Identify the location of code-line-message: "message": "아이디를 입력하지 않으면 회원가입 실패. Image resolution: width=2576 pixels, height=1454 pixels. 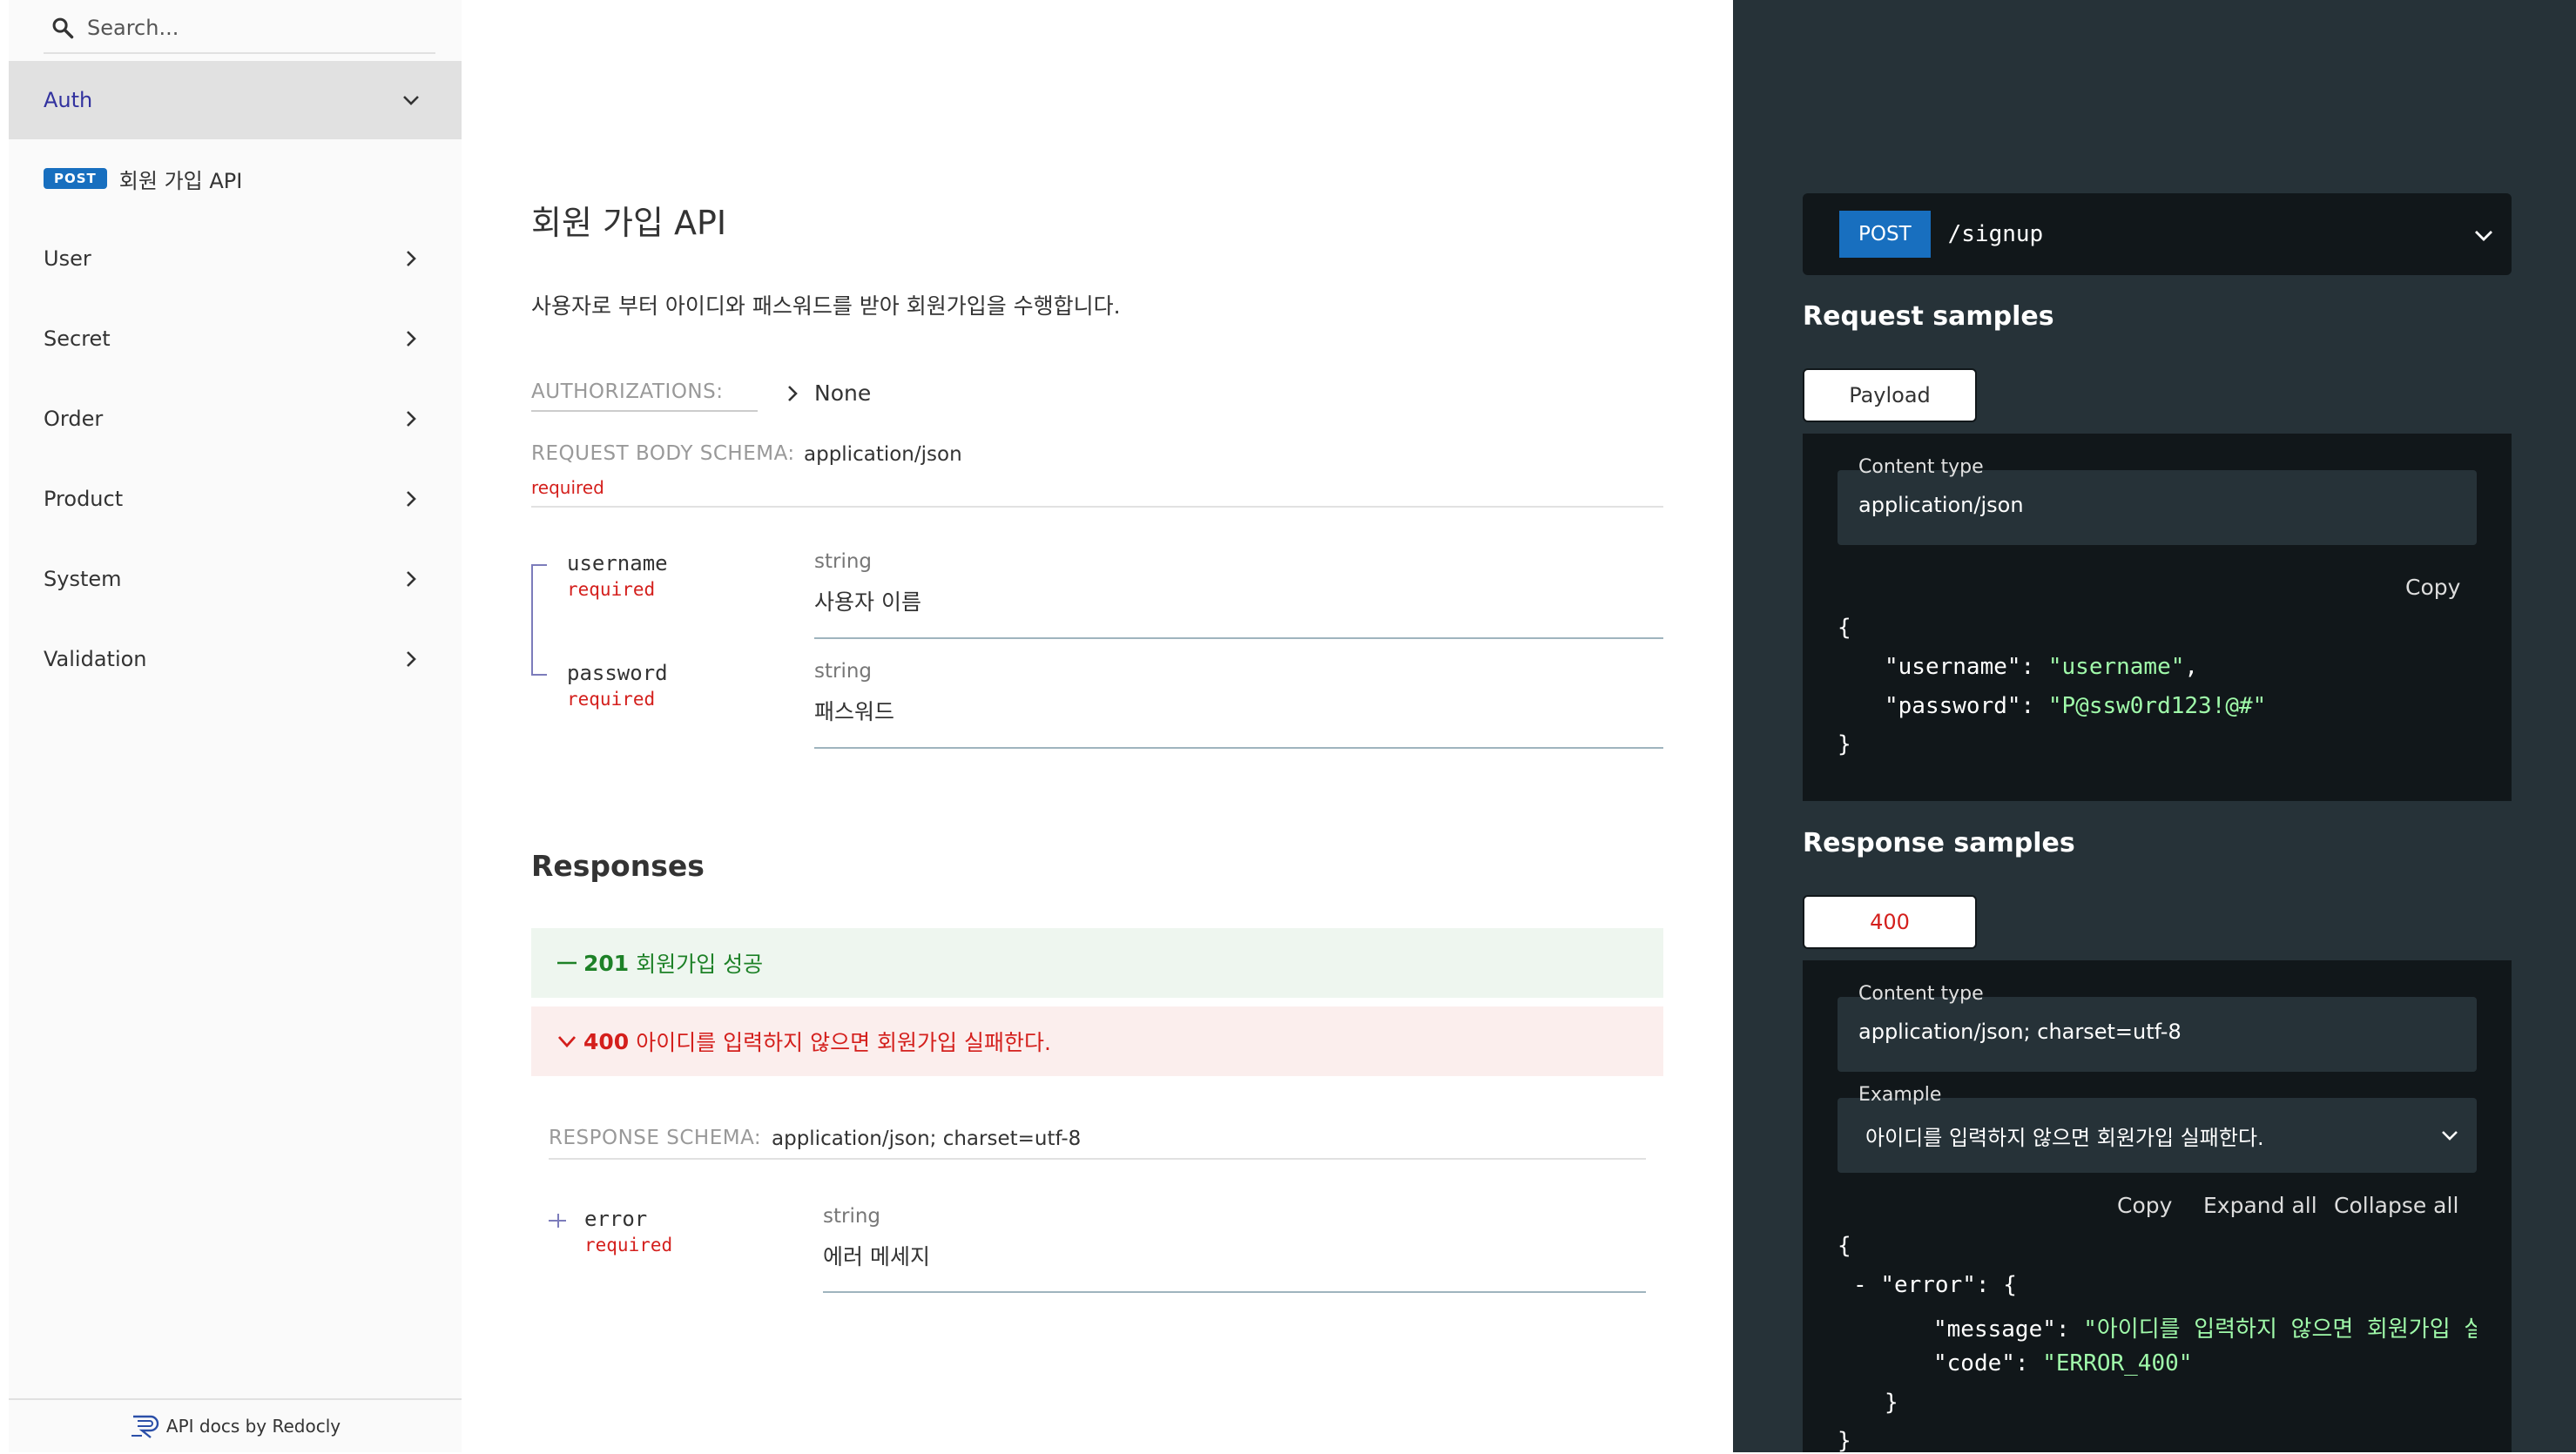
(2205, 1327).